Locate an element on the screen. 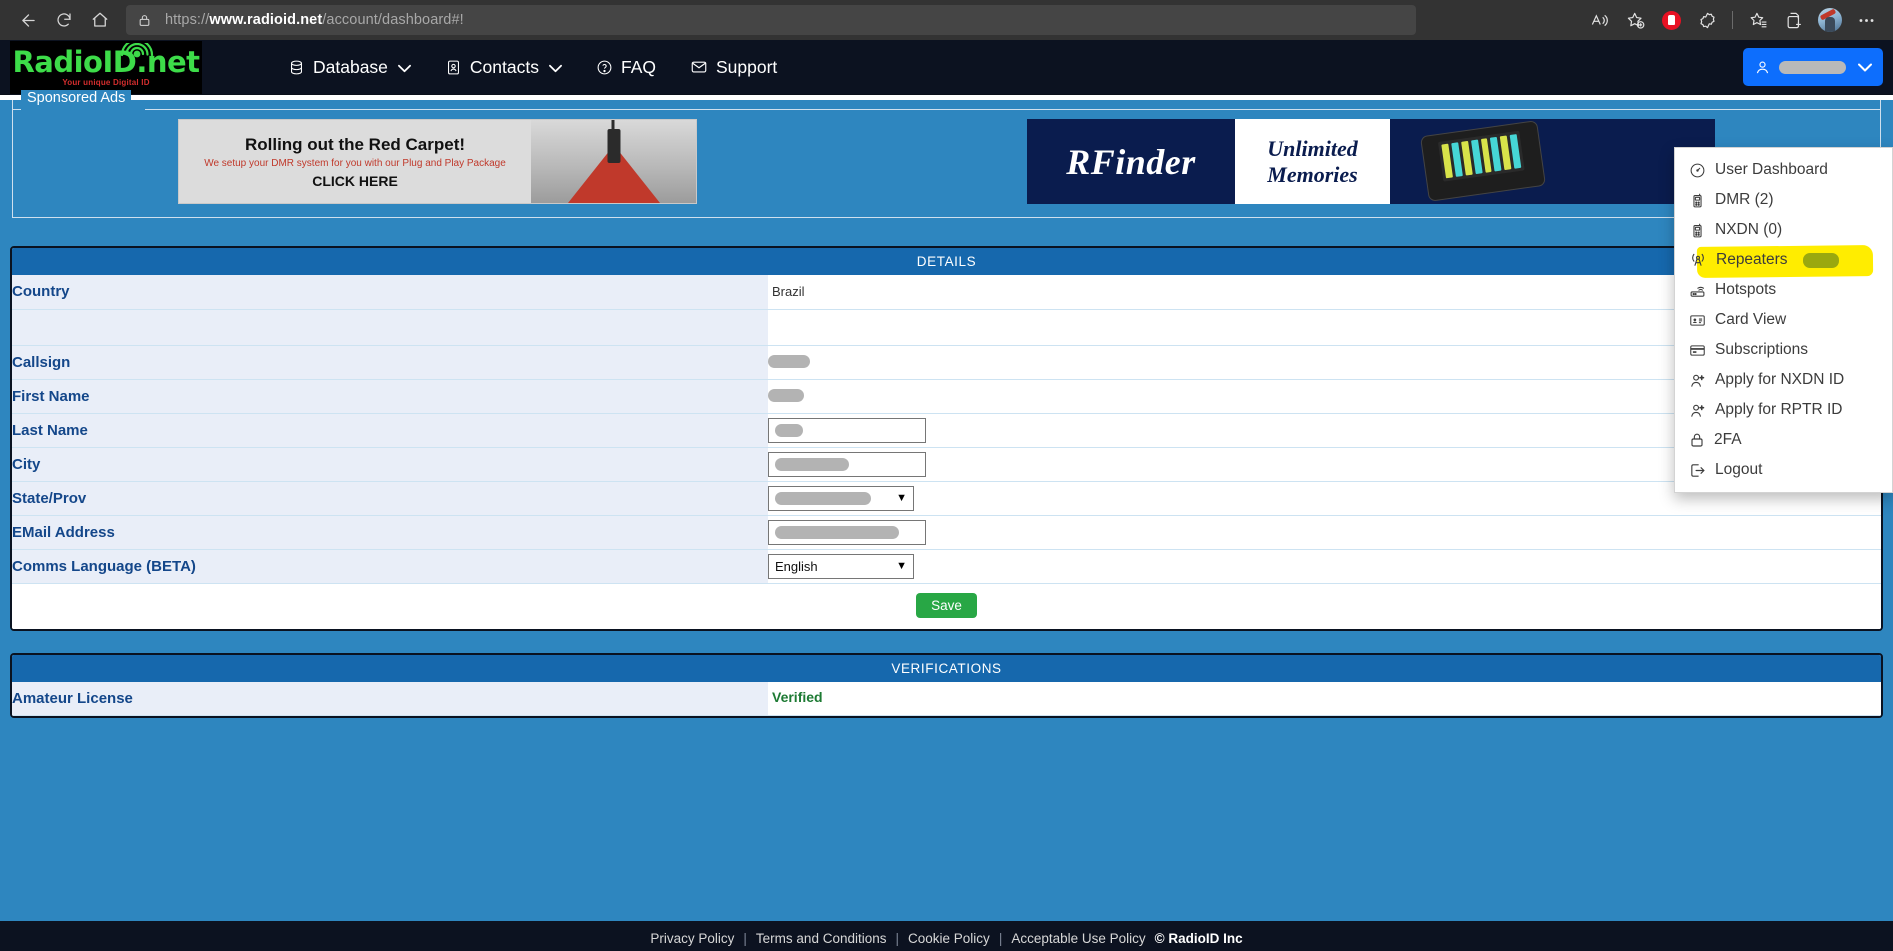 Image resolution: width=1893 pixels, height=951 pixels. menu-label: Hotspots is located at coordinates (1746, 289).